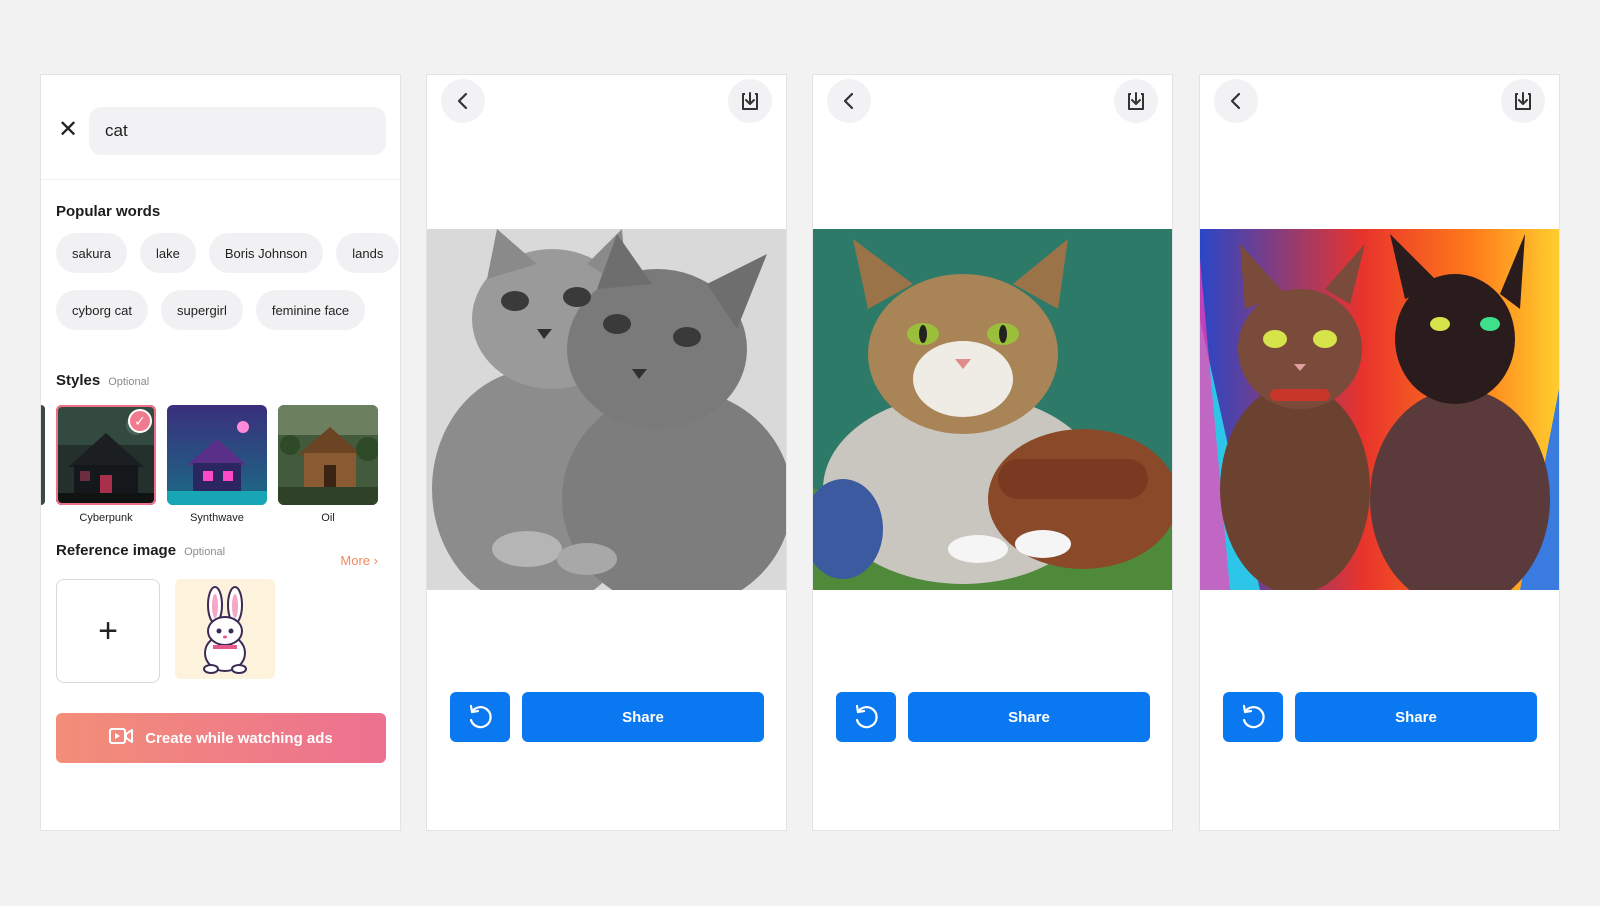 The image size is (1600, 906). I want to click on reference-optional-label: Optional, so click(205, 552).